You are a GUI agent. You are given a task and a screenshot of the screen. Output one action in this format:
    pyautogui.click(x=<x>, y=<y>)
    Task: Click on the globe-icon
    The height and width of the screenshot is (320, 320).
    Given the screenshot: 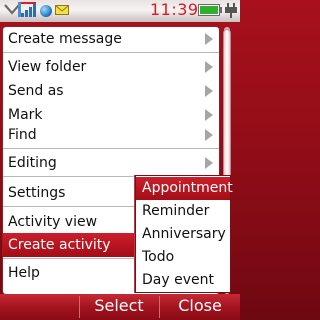 What is the action you would take?
    pyautogui.click(x=46, y=11)
    